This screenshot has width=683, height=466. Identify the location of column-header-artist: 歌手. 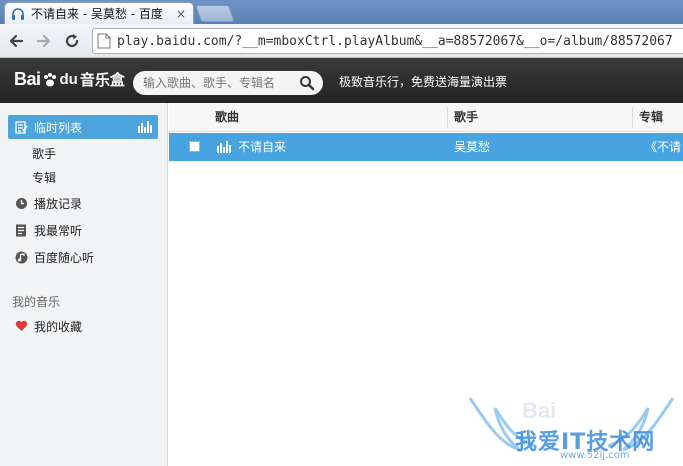
(466, 117).